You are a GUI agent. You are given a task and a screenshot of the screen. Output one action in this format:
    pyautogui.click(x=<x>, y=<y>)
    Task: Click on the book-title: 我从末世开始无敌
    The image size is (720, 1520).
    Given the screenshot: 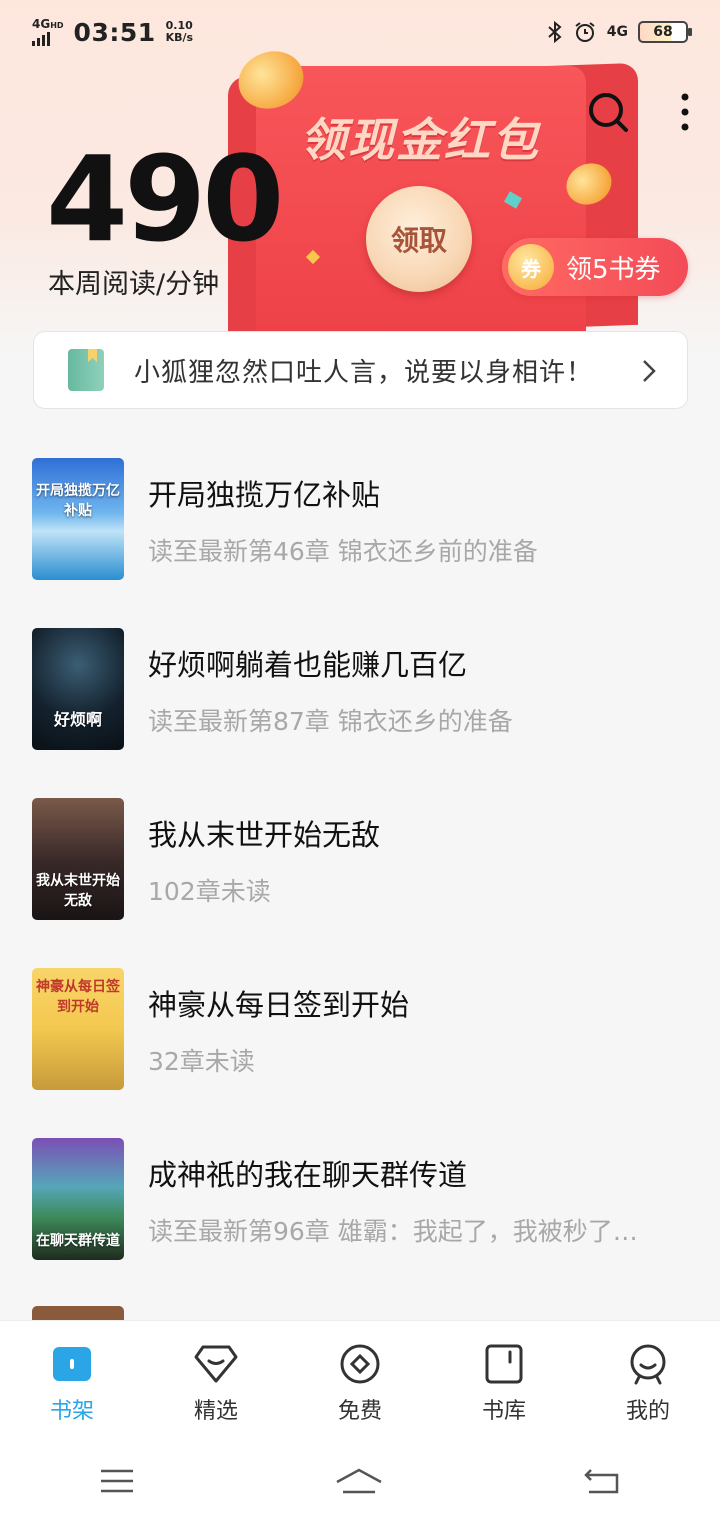 What is the action you would take?
    pyautogui.click(x=264, y=835)
    